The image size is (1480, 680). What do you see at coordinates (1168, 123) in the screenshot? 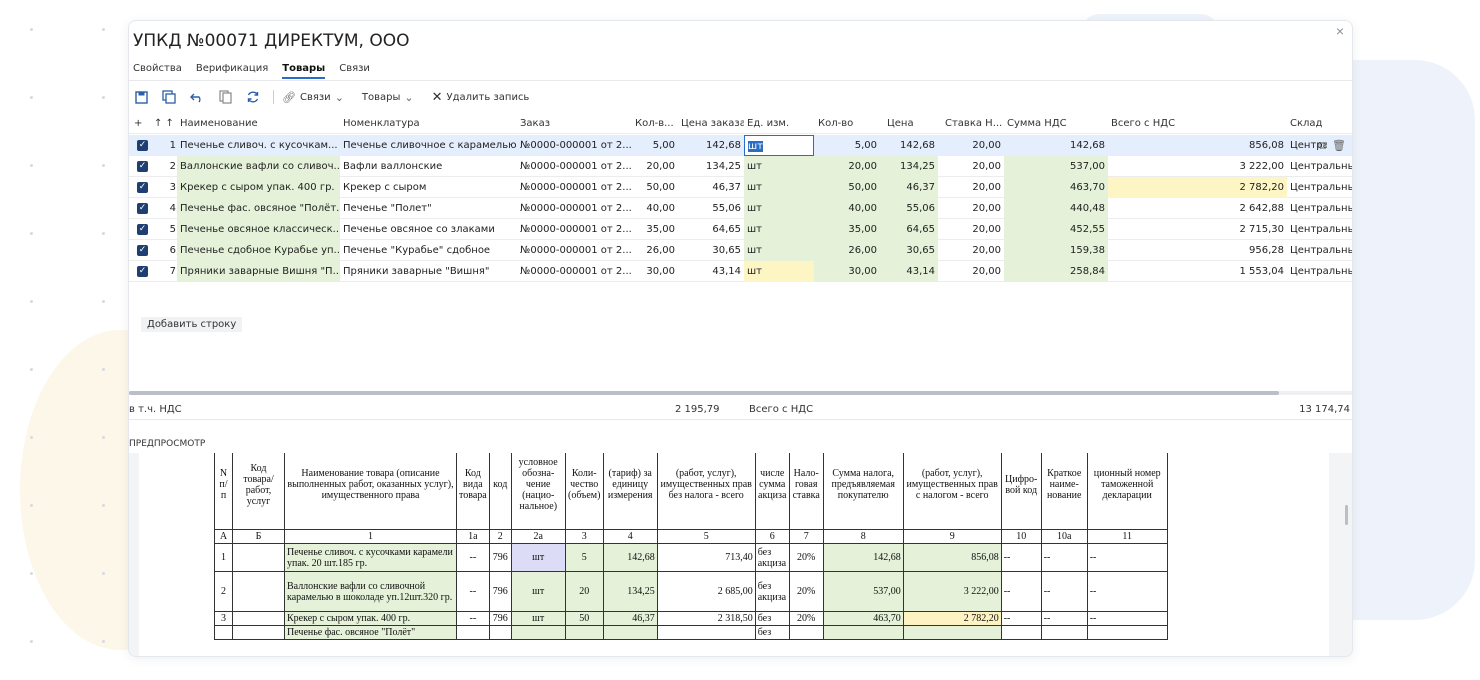
I see `col-header-total: Всего с НДС` at bounding box center [1168, 123].